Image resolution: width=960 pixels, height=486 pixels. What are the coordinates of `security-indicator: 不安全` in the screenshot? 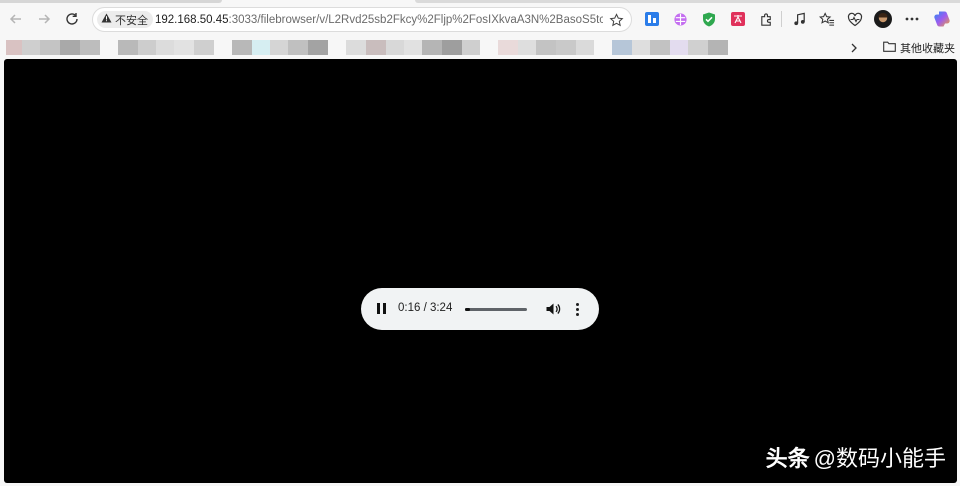 It's located at (125, 19).